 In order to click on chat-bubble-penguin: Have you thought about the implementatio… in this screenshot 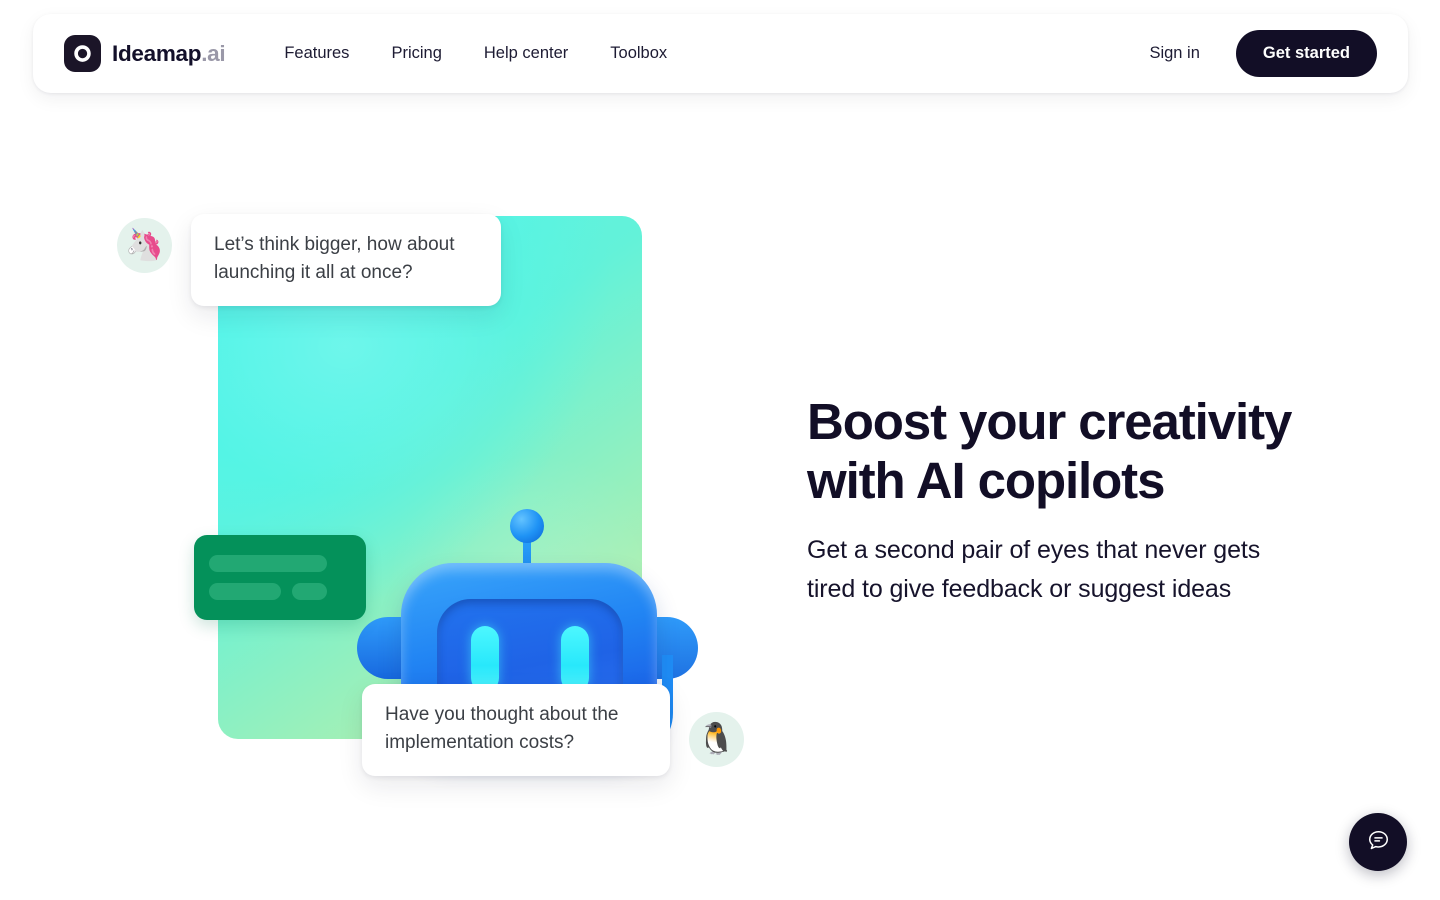, I will do `click(516, 730)`.